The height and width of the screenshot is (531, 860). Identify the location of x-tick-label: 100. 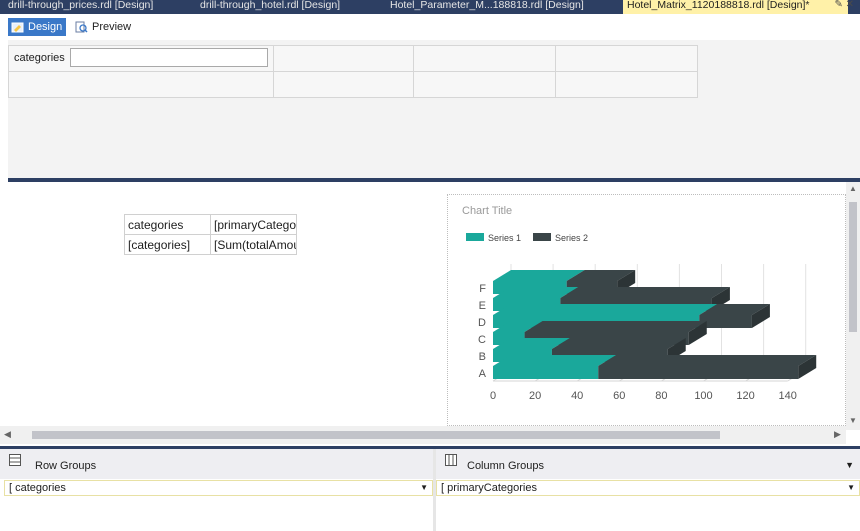
(703, 396).